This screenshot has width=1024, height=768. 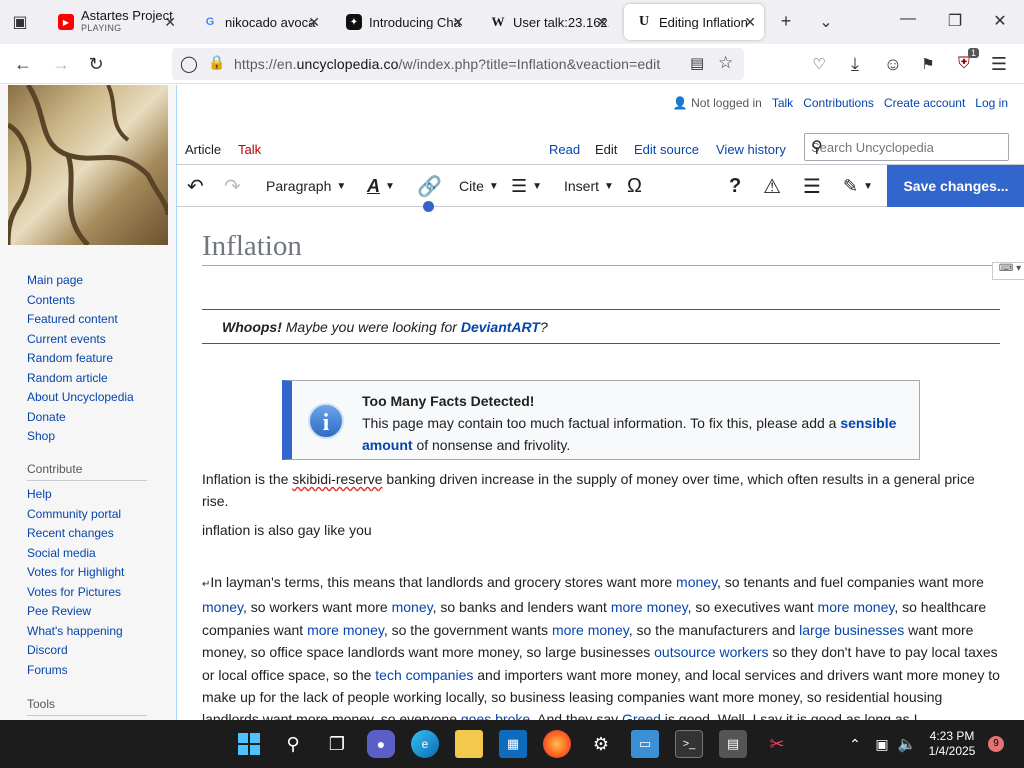 I want to click on tab-editing-inflation: U Editing Inflation ✕, so click(x=694, y=22).